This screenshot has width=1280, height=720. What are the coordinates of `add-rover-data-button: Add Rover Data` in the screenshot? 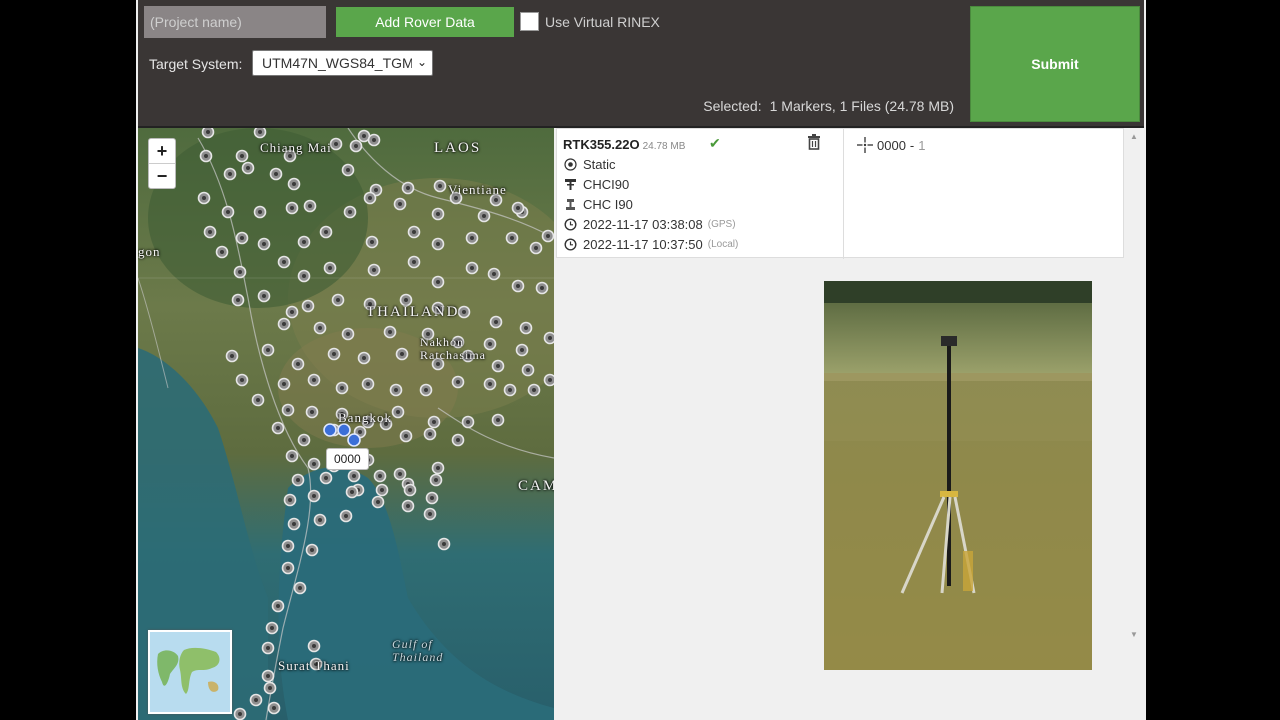 It's located at (425, 22).